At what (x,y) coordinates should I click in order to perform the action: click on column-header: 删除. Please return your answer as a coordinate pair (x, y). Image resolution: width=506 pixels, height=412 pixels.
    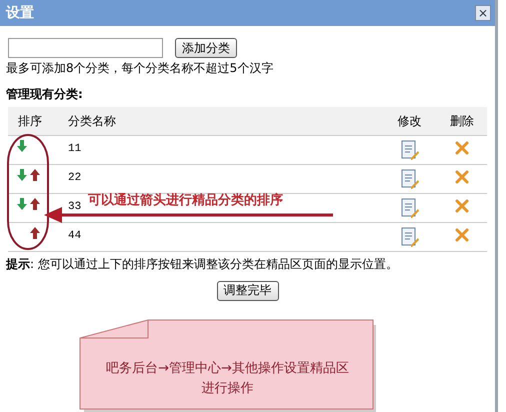
    Looking at the image, I should click on (462, 121).